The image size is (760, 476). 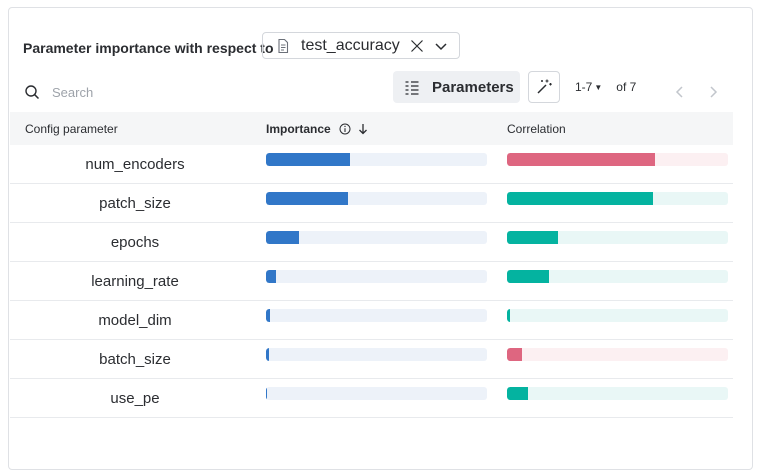 What do you see at coordinates (441, 46) in the screenshot?
I see `chevron-down-icon` at bounding box center [441, 46].